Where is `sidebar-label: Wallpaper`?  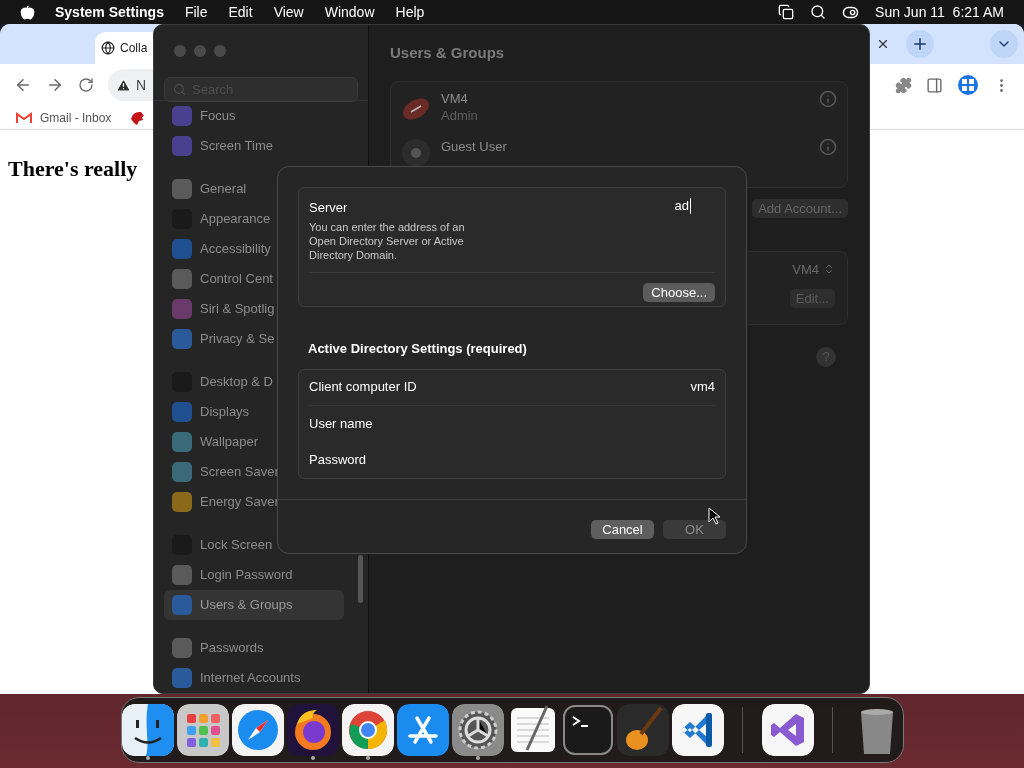
sidebar-label: Wallpaper is located at coordinates (229, 442).